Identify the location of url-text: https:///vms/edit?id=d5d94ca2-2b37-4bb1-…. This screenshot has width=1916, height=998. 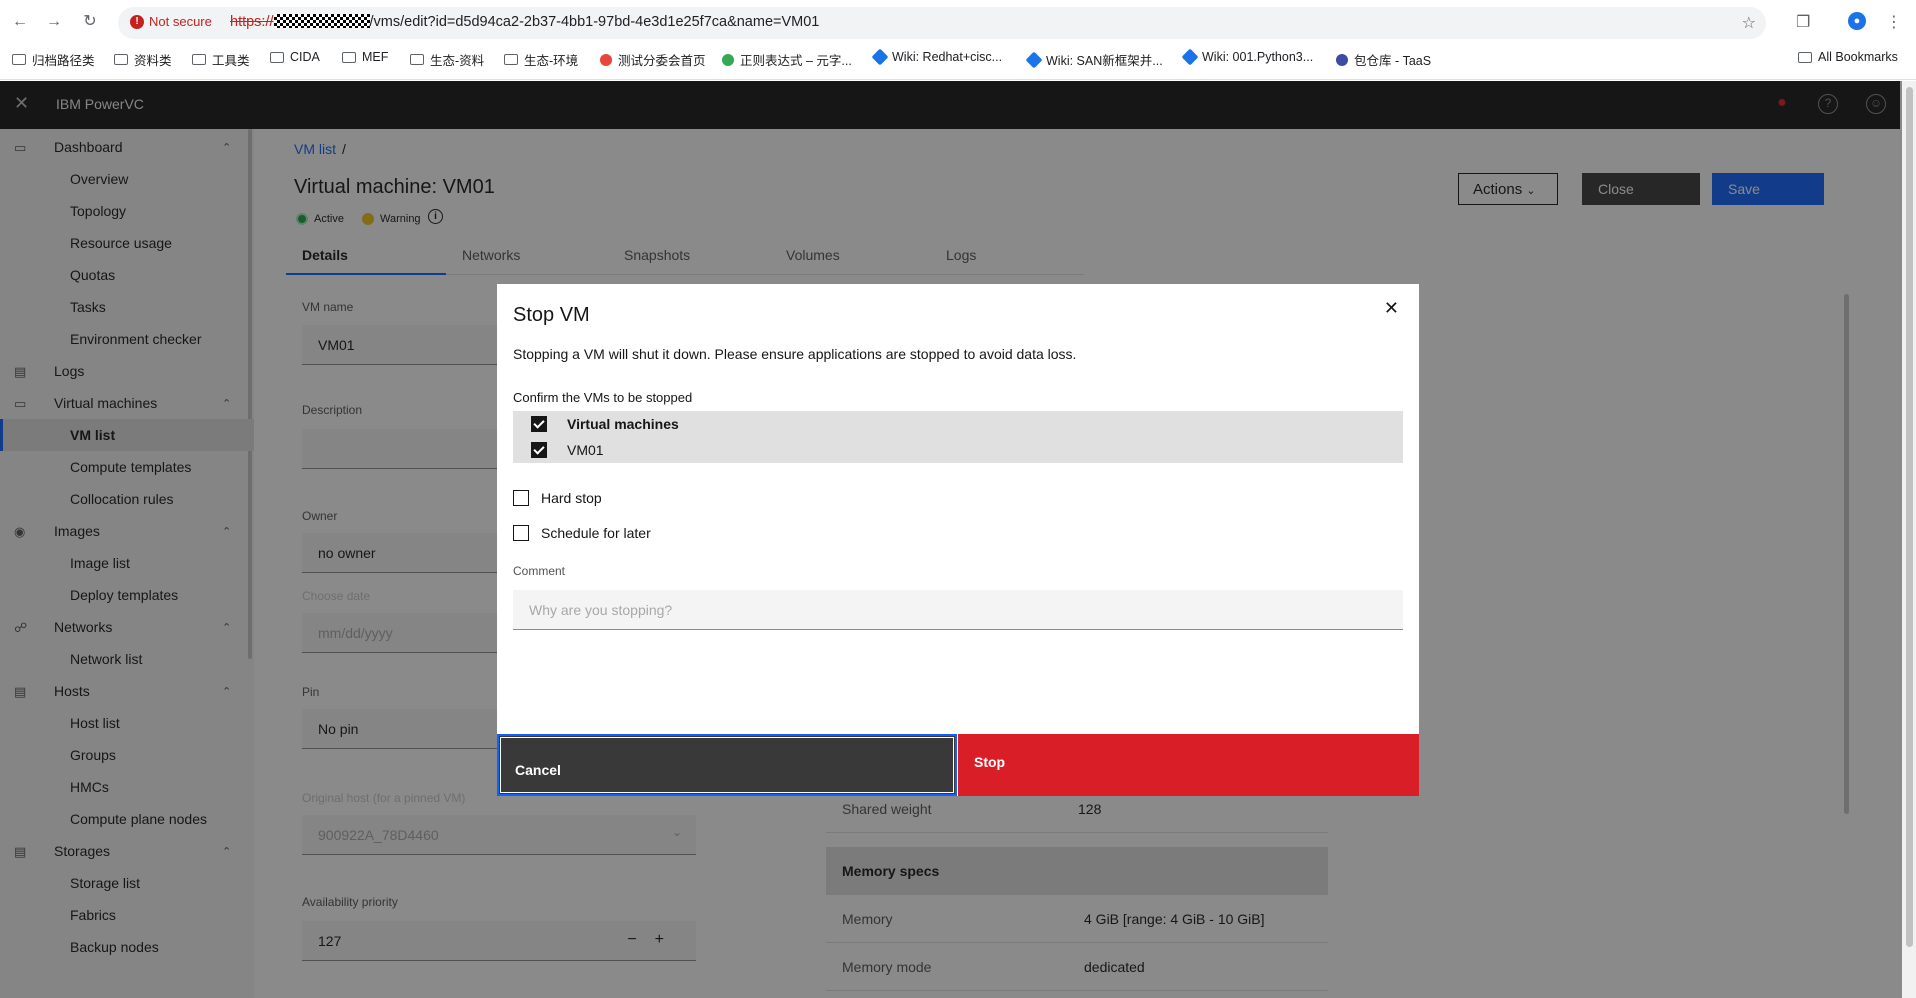
(524, 22).